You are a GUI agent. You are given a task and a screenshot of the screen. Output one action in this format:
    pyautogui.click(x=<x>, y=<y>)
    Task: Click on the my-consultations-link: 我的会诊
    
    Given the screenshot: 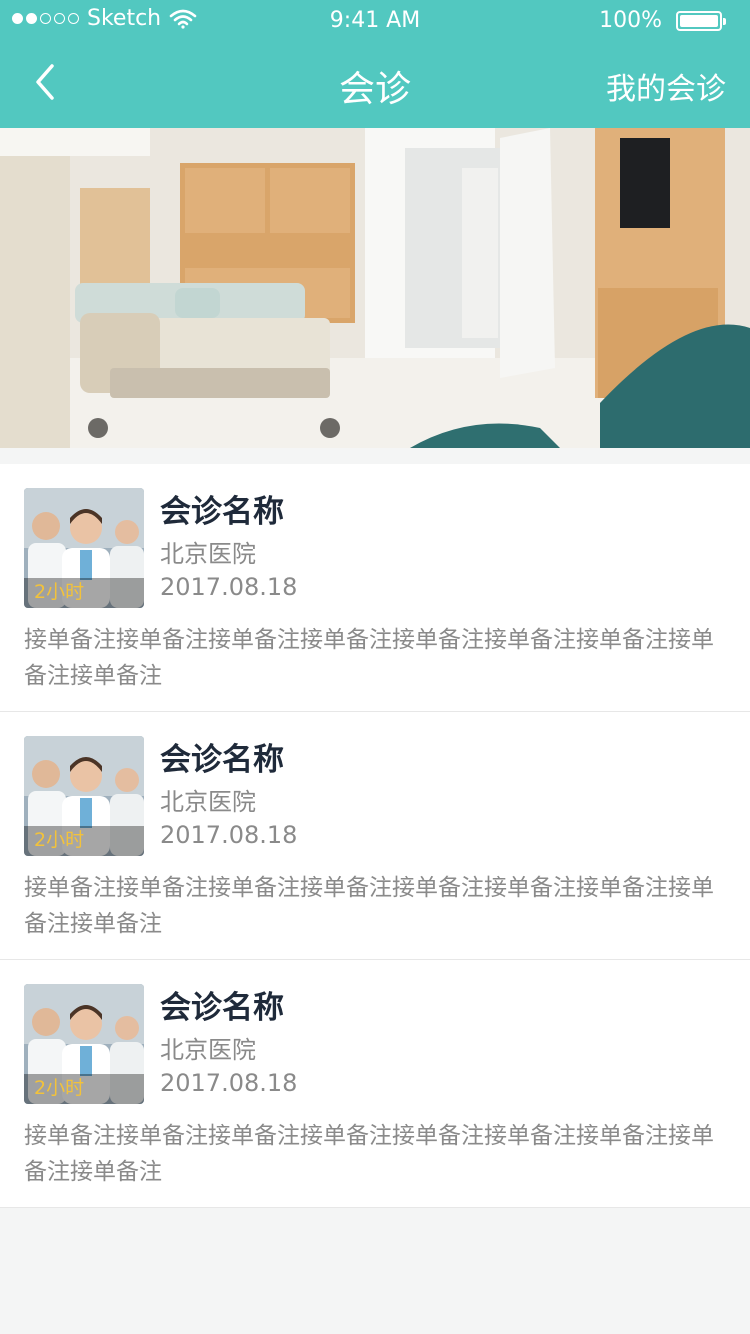 What is the action you would take?
    pyautogui.click(x=666, y=86)
    